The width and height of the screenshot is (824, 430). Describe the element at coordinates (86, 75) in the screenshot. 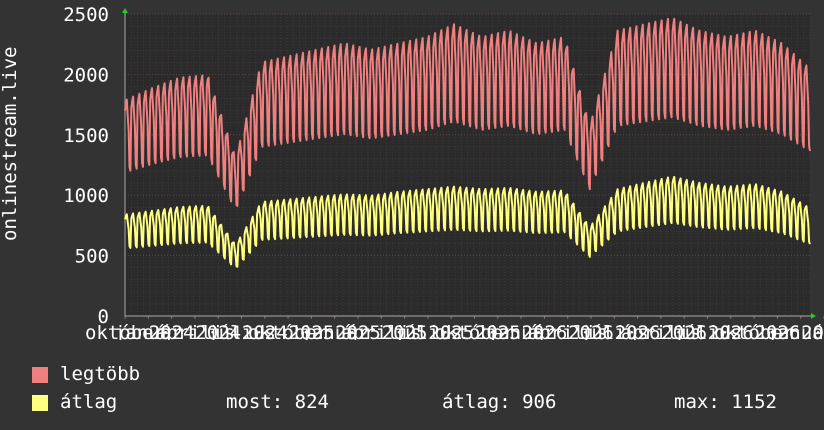

I see `y-tick-label: 2000` at that location.